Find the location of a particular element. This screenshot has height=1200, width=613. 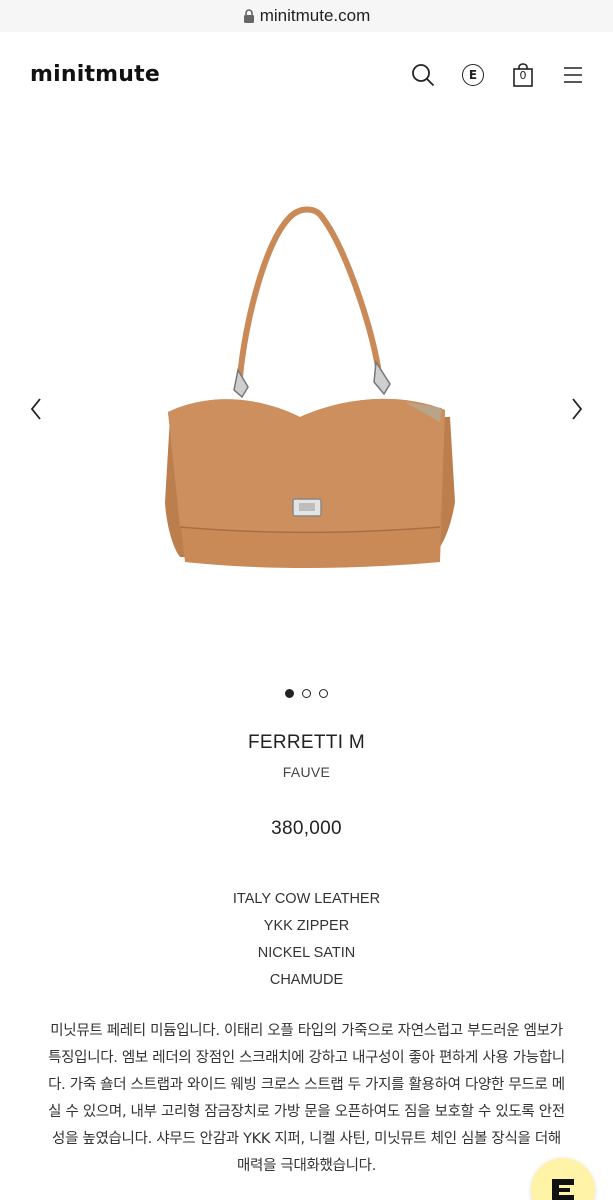

browser-url: minitmute.com is located at coordinates (315, 15).